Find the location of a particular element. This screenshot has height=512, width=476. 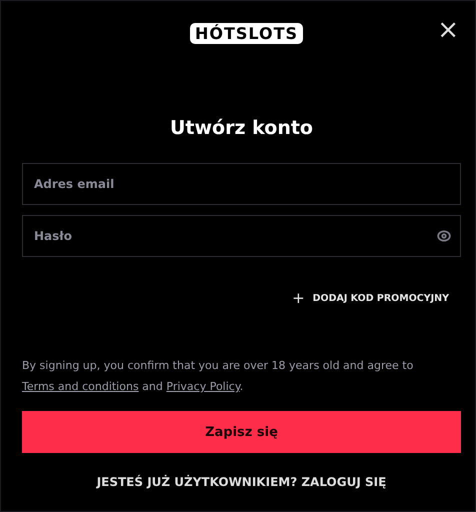

password-field: Hasło is located at coordinates (241, 236).